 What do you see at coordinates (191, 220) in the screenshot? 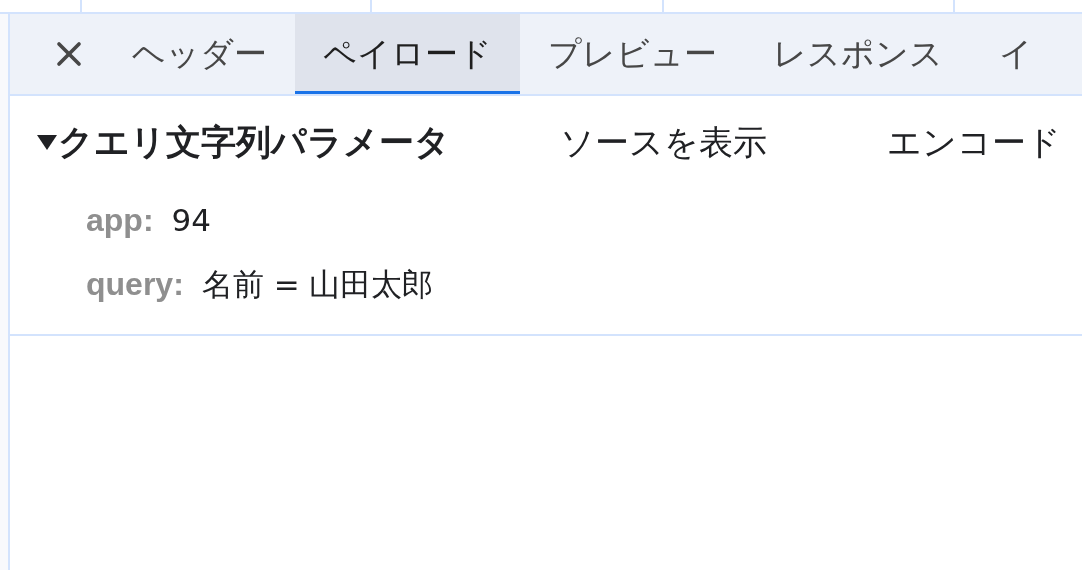
I see `param-value: 94` at bounding box center [191, 220].